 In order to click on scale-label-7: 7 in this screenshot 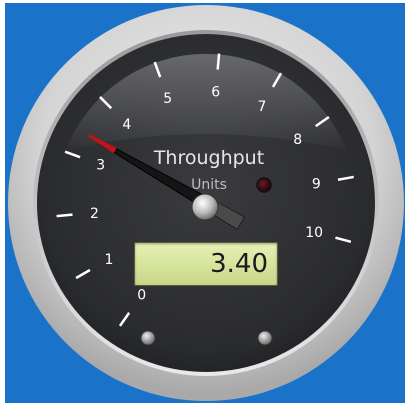, I will do `click(262, 107)`.